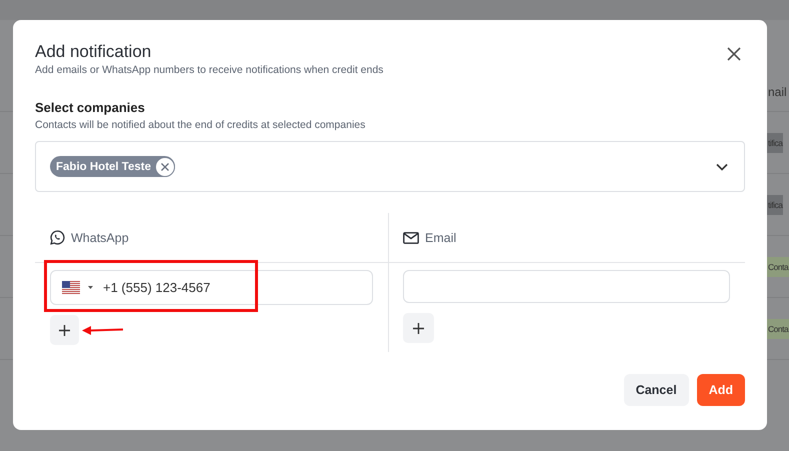 The height and width of the screenshot is (451, 789). Describe the element at coordinates (722, 166) in the screenshot. I see `chevron-down-icon` at that location.